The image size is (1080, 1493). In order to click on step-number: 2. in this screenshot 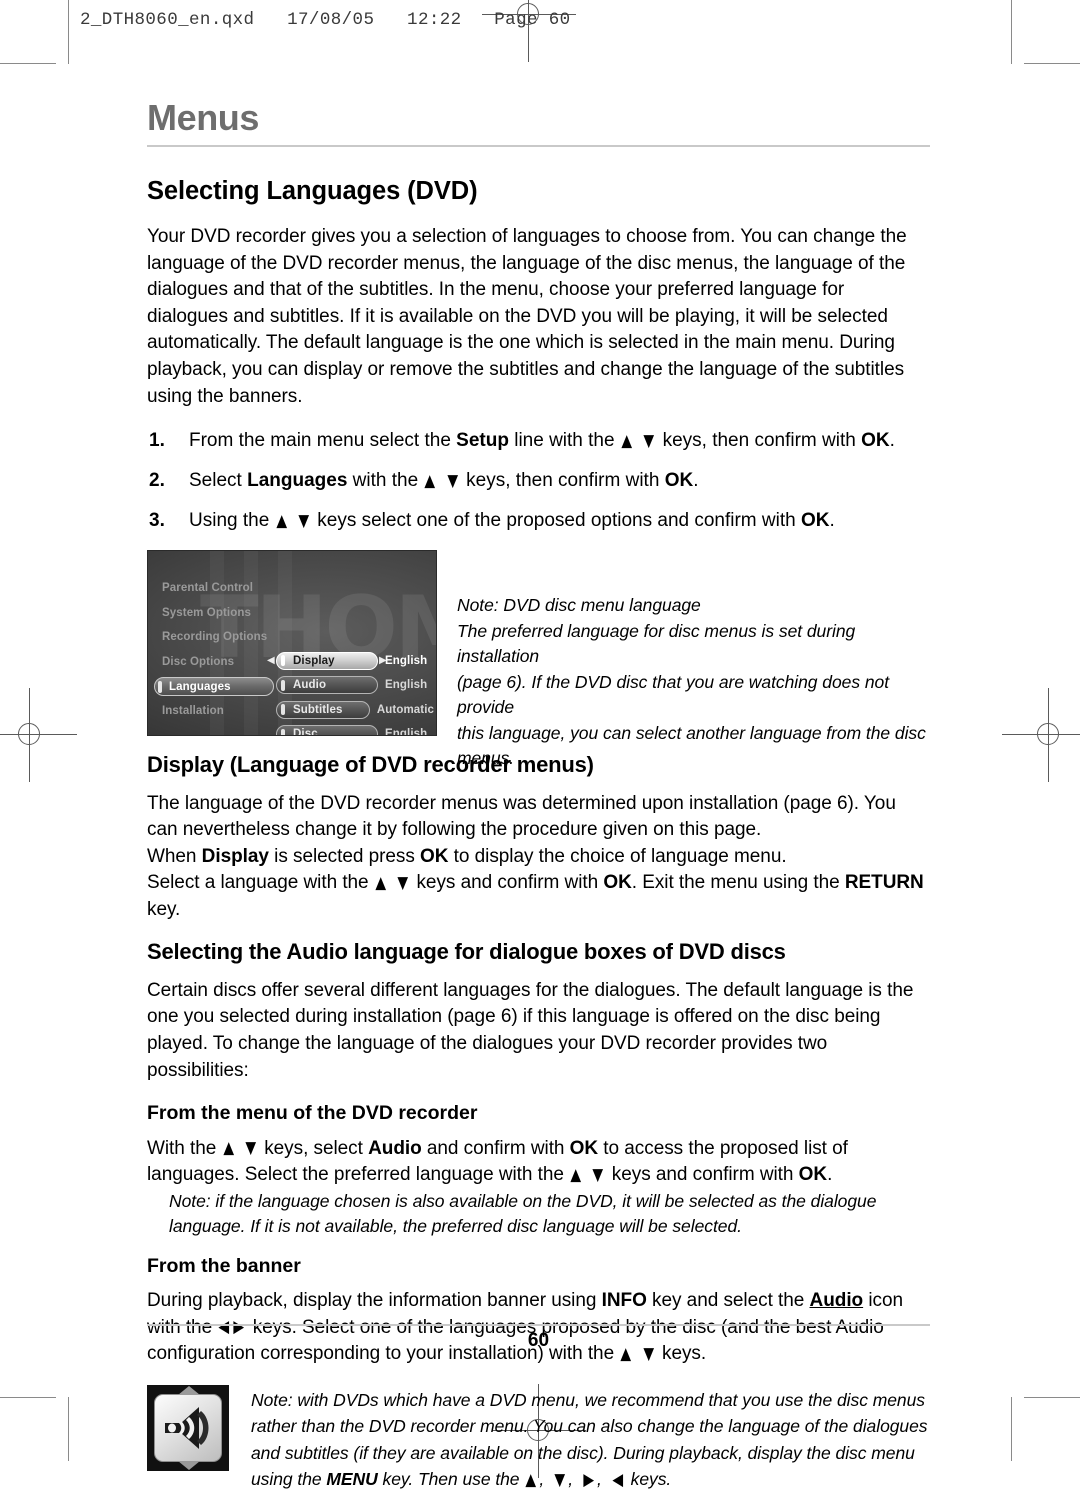, I will do `click(157, 481)`.